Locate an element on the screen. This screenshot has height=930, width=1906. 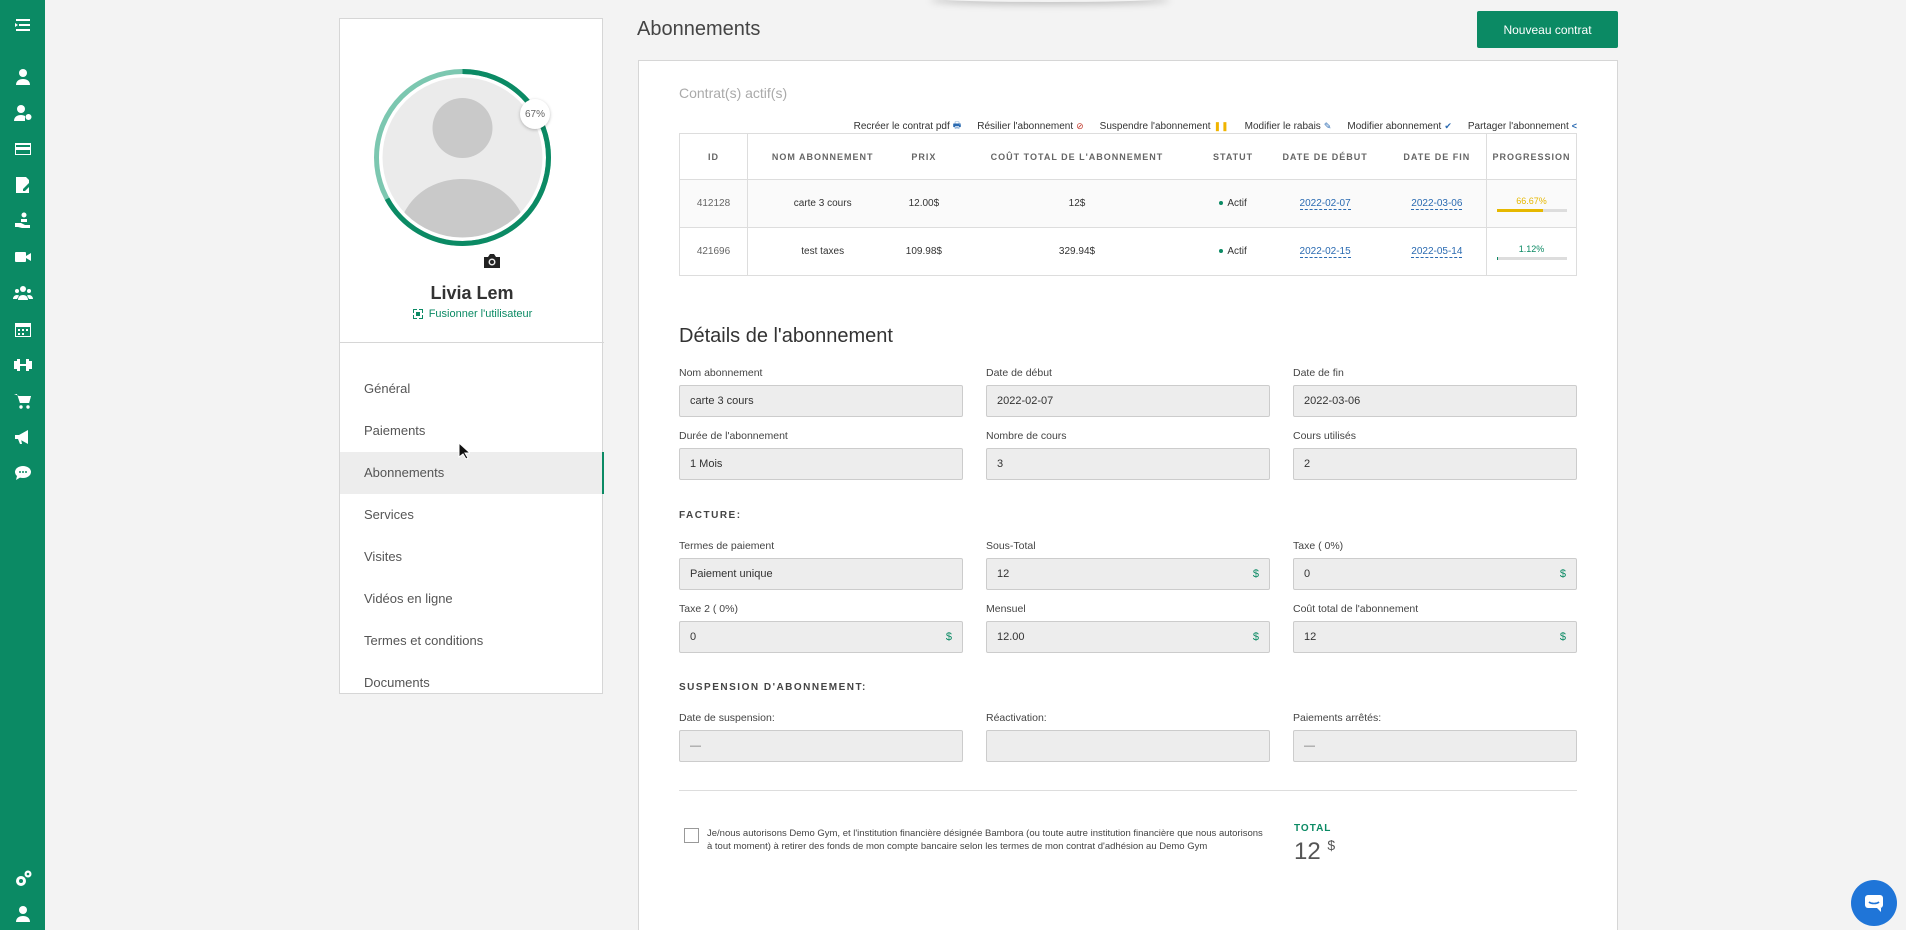
progress-label: 66.67% is located at coordinates (1531, 200).